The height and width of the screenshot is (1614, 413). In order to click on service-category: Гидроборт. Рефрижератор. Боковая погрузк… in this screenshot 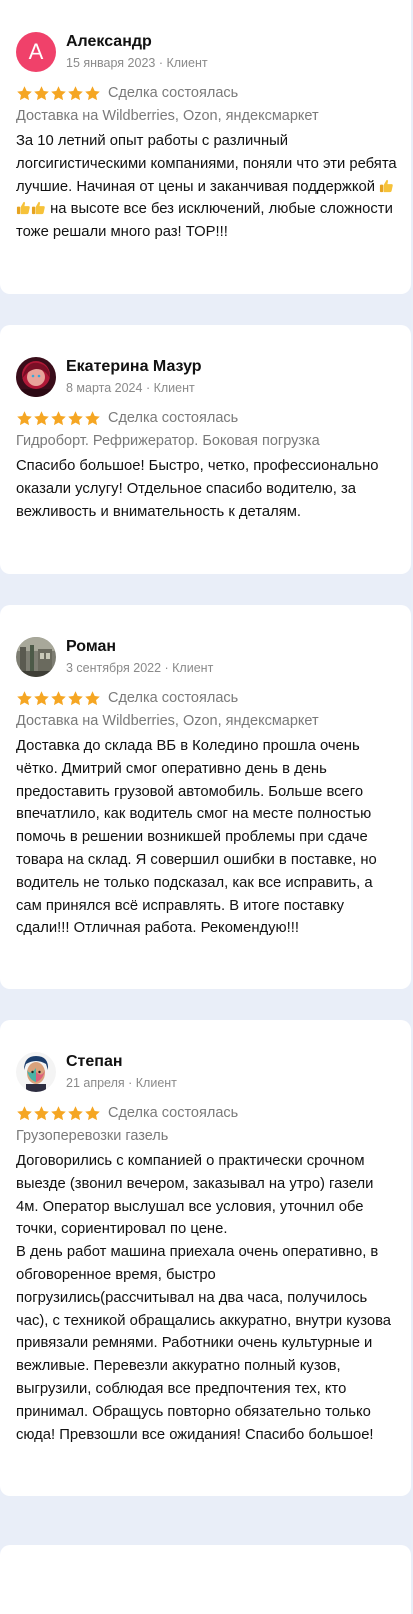, I will do `click(168, 441)`.